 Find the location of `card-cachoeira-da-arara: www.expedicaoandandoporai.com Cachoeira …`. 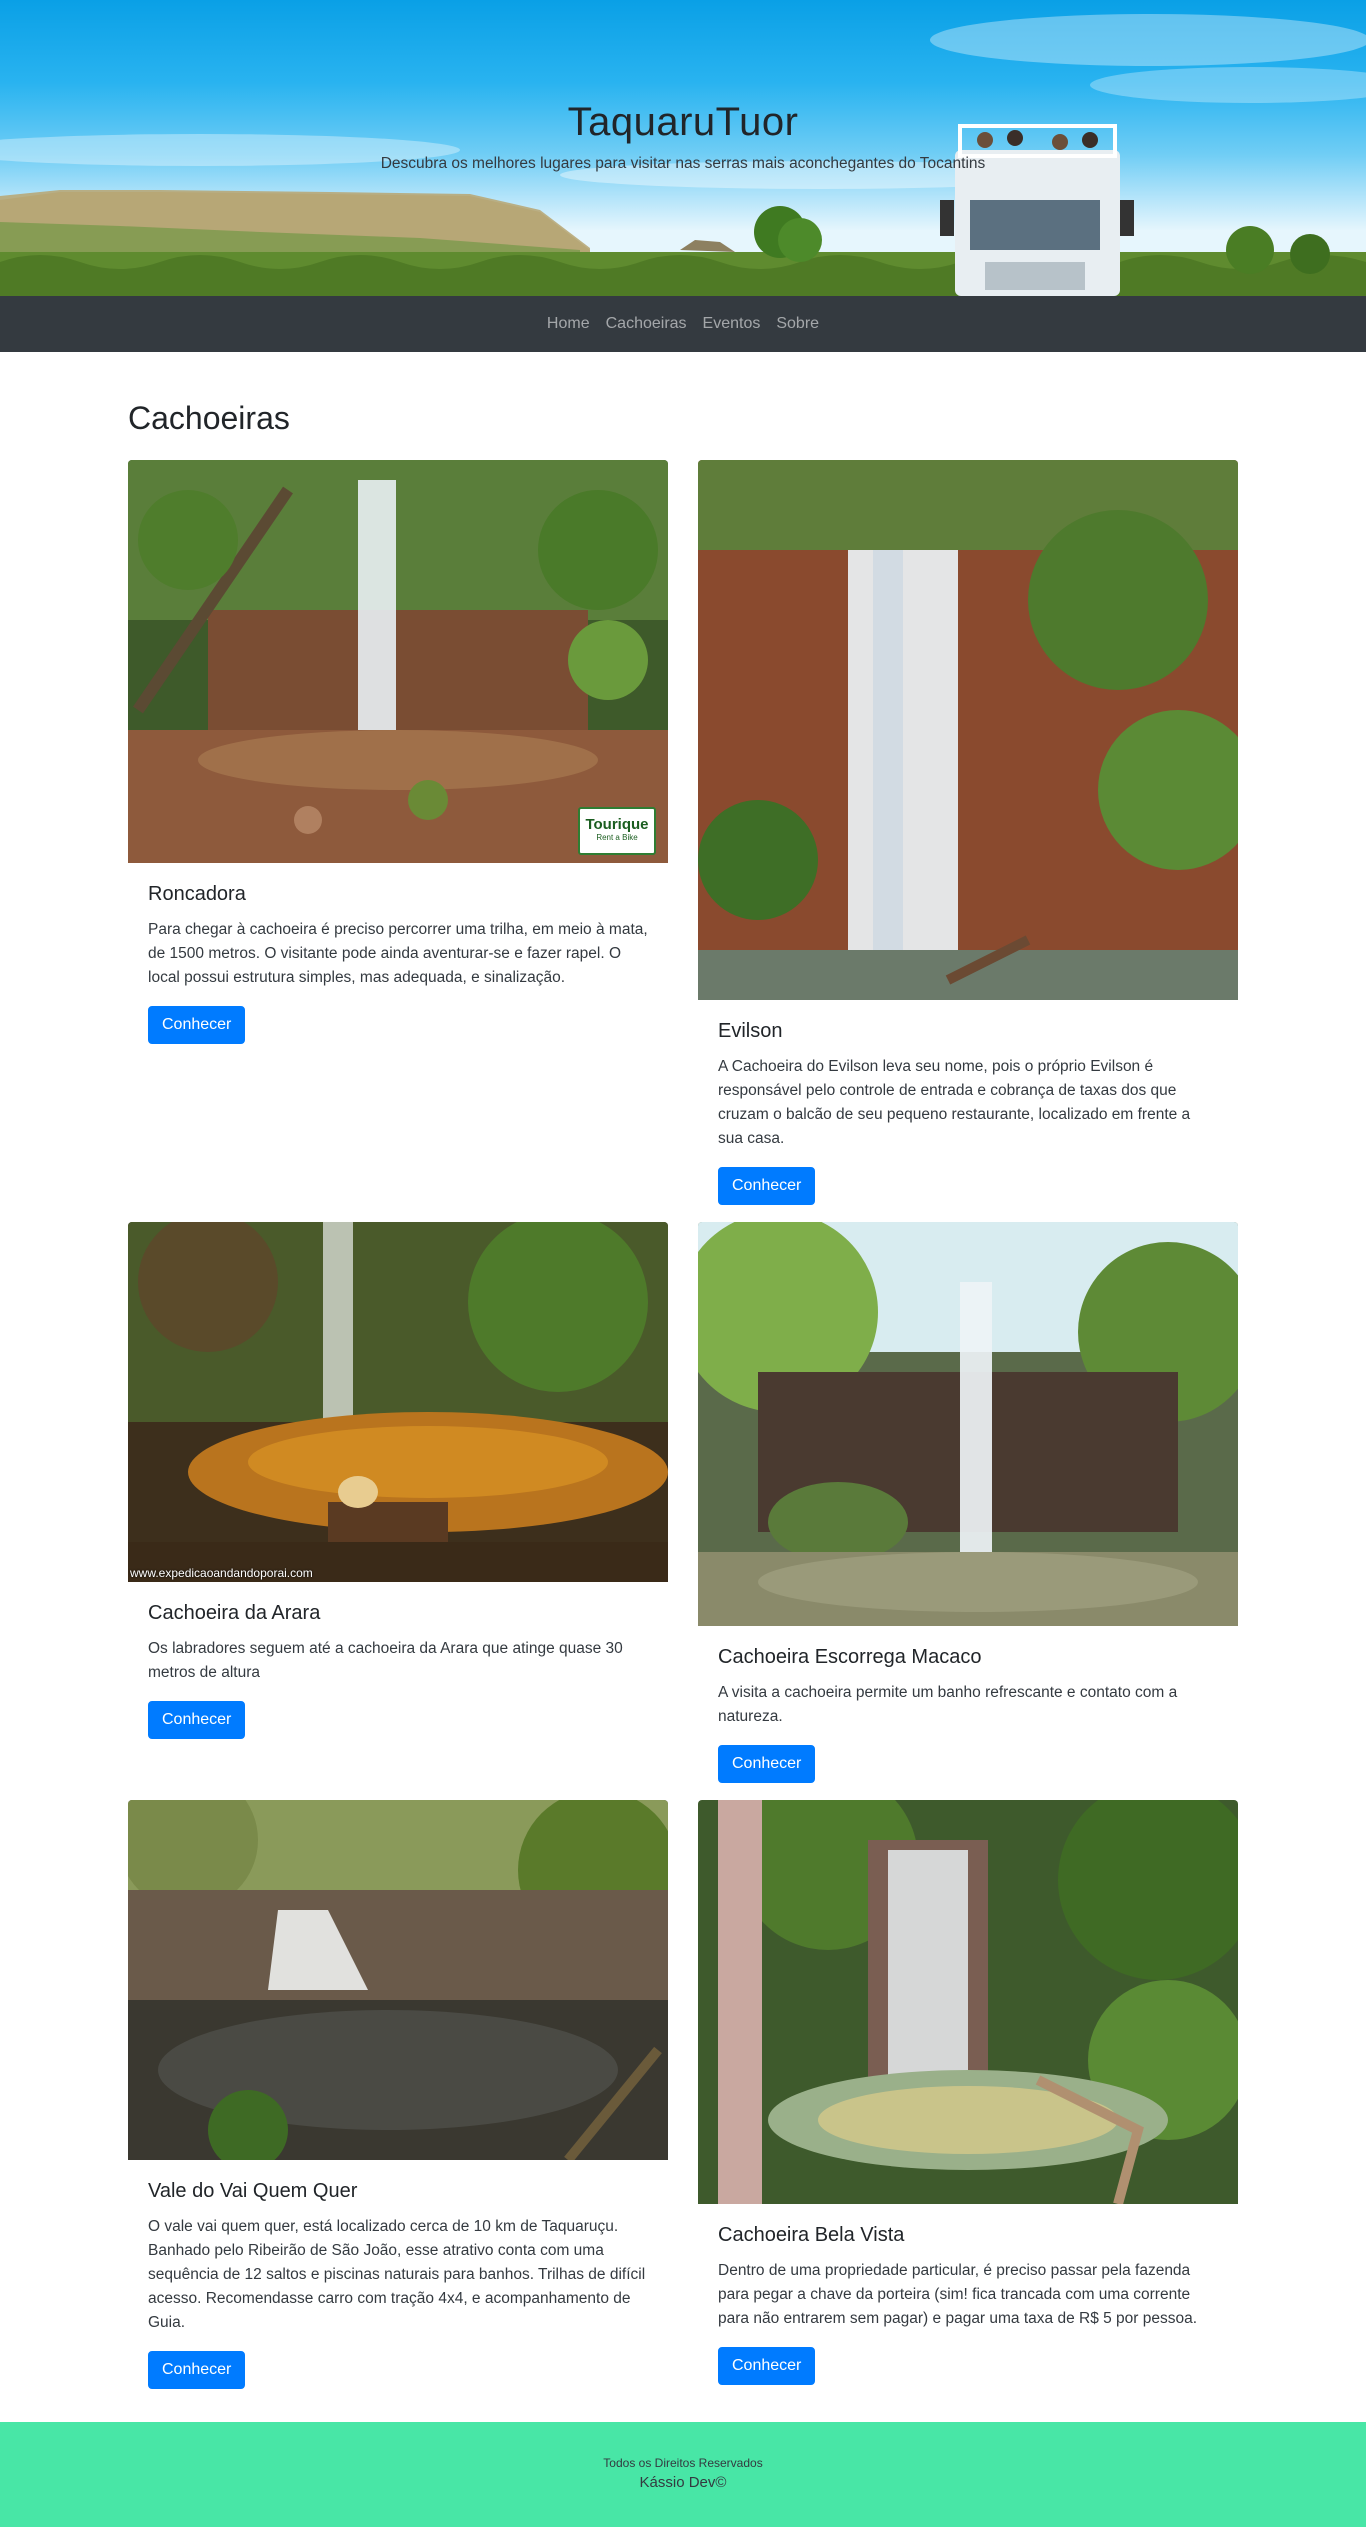

card-cachoeira-da-arara: www.expedicaoandandoporai.com Cachoeira … is located at coordinates (398, 1490).